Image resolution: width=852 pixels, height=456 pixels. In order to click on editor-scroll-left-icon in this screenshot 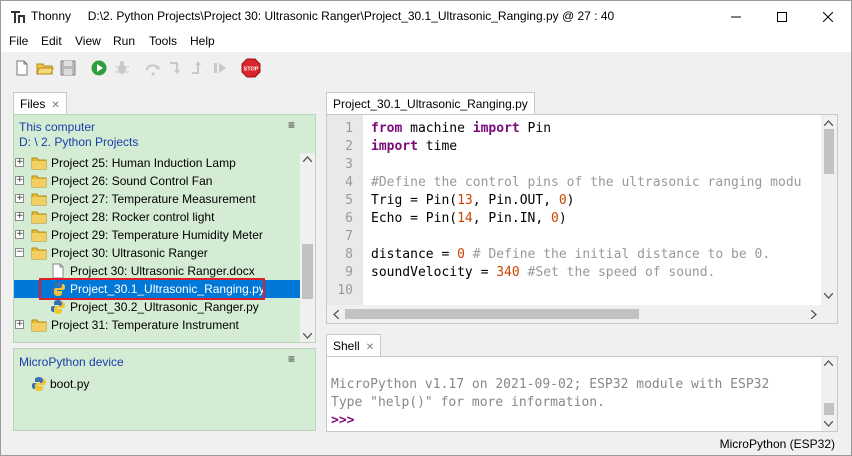, I will do `click(336, 314)`.